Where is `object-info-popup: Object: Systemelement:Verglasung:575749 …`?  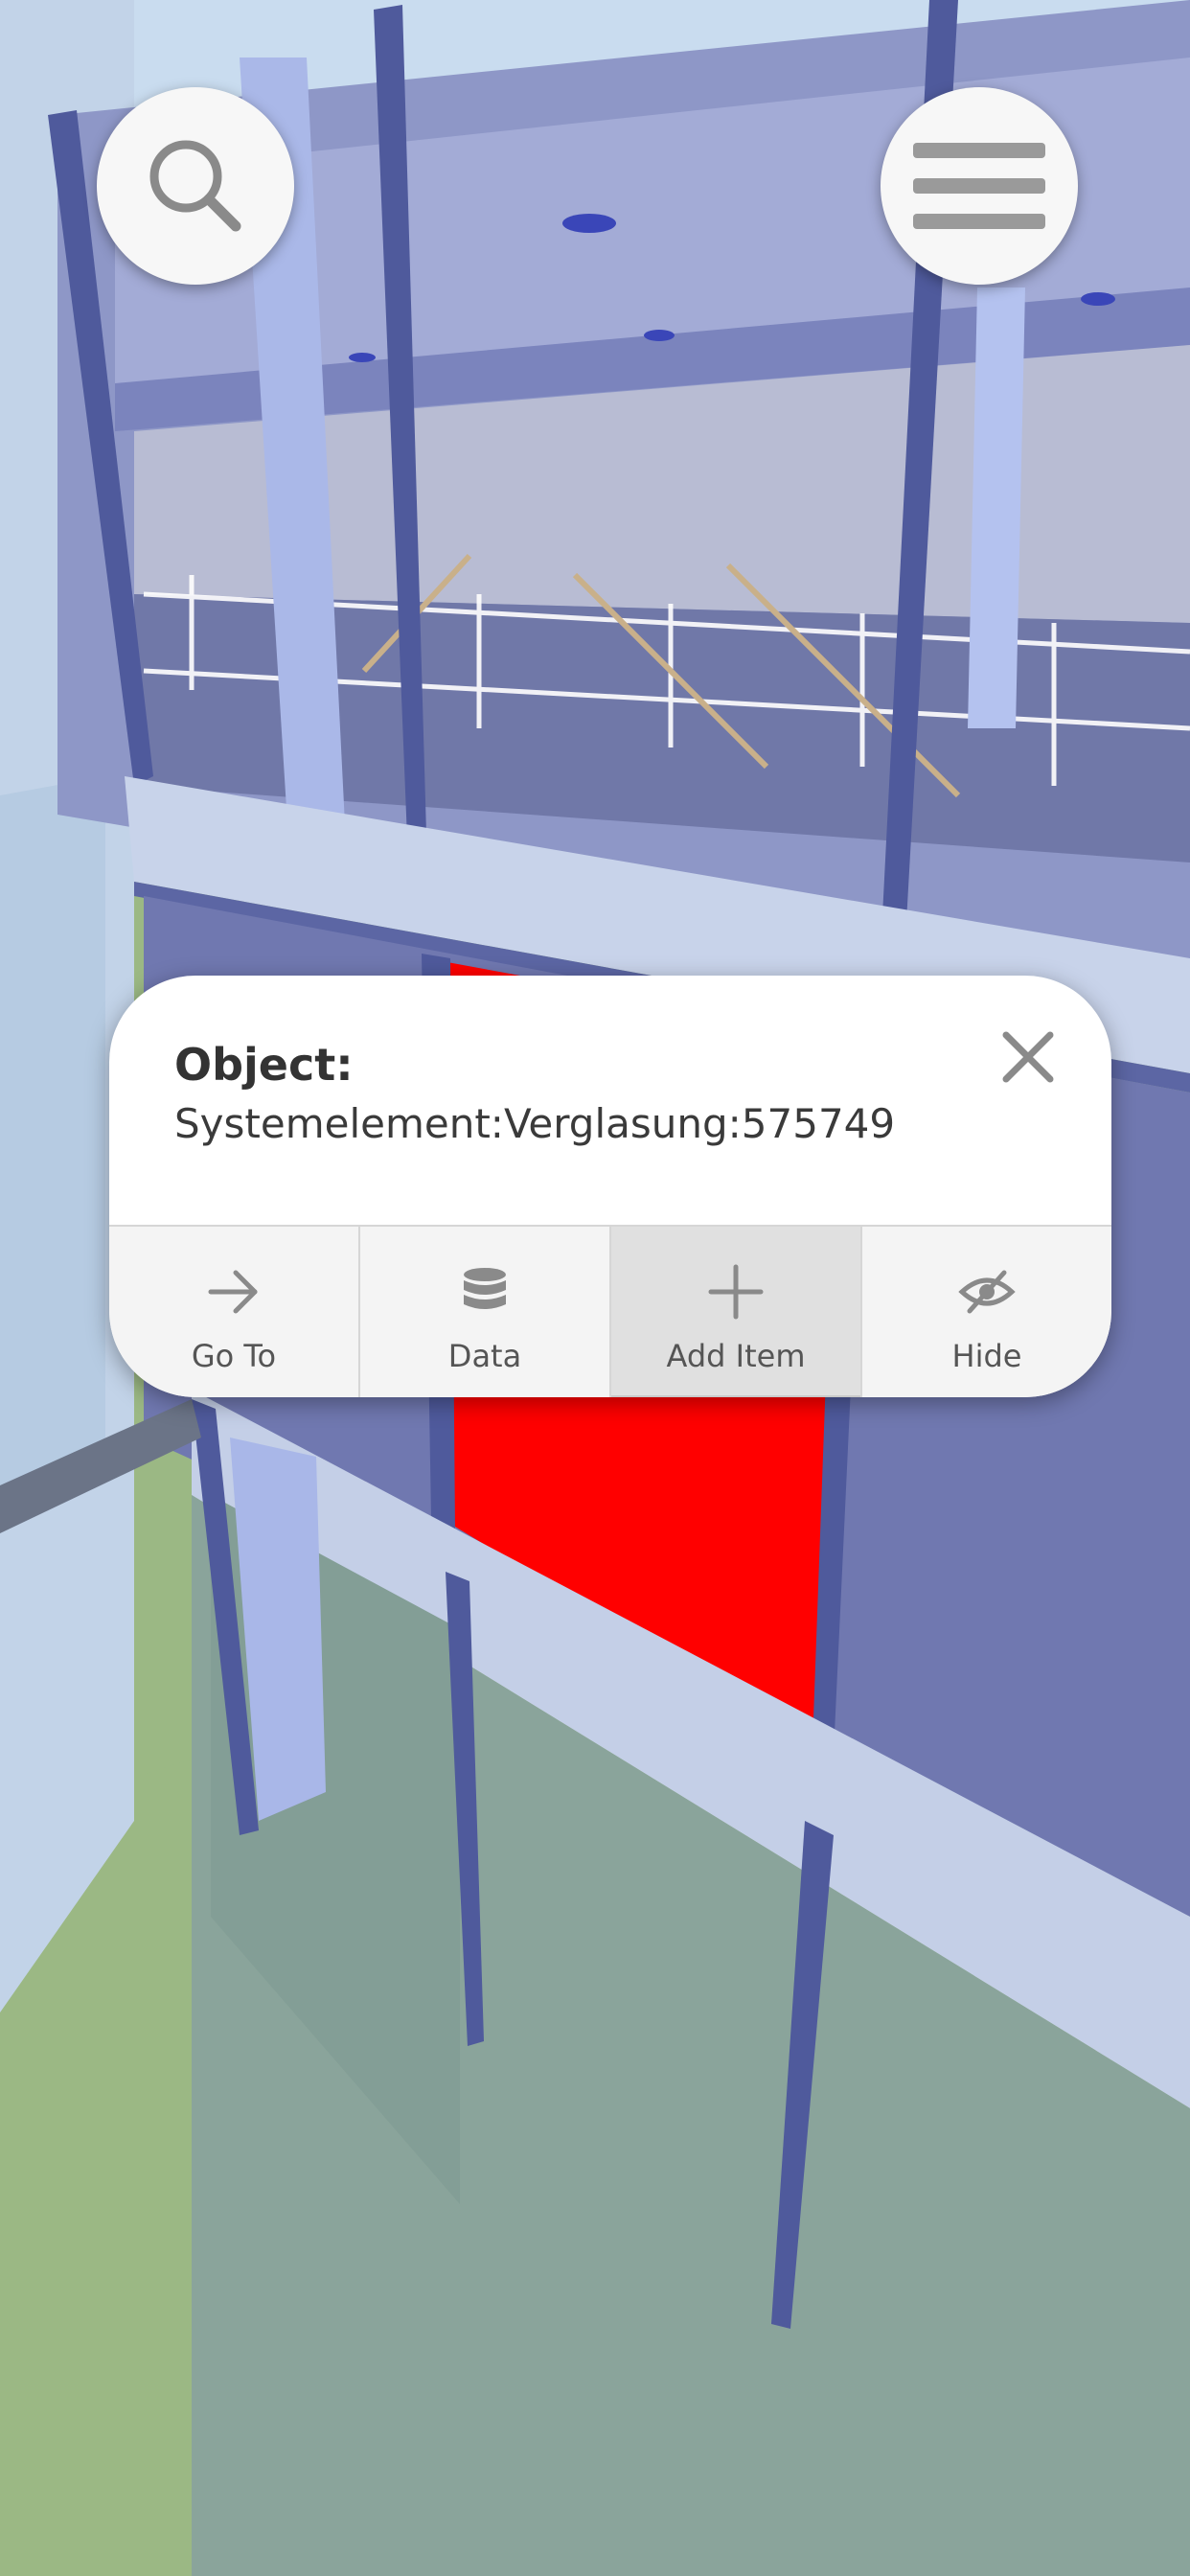
object-info-popup: Object: Systemelement:Verglasung:575749 … is located at coordinates (610, 1186).